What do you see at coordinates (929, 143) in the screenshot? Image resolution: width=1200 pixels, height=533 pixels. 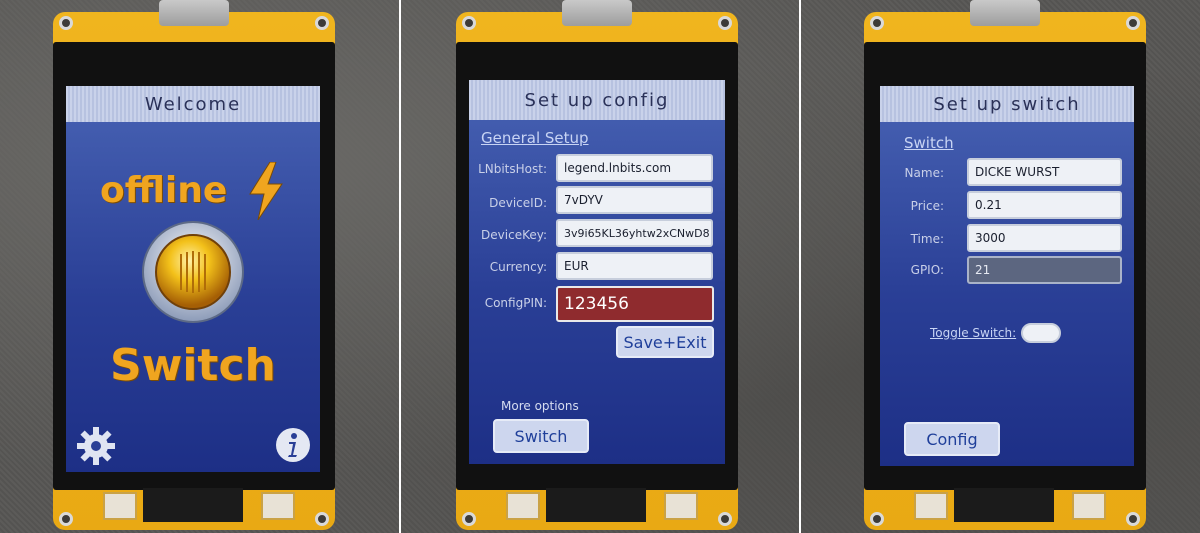 I see `switch-section-link: Switch` at bounding box center [929, 143].